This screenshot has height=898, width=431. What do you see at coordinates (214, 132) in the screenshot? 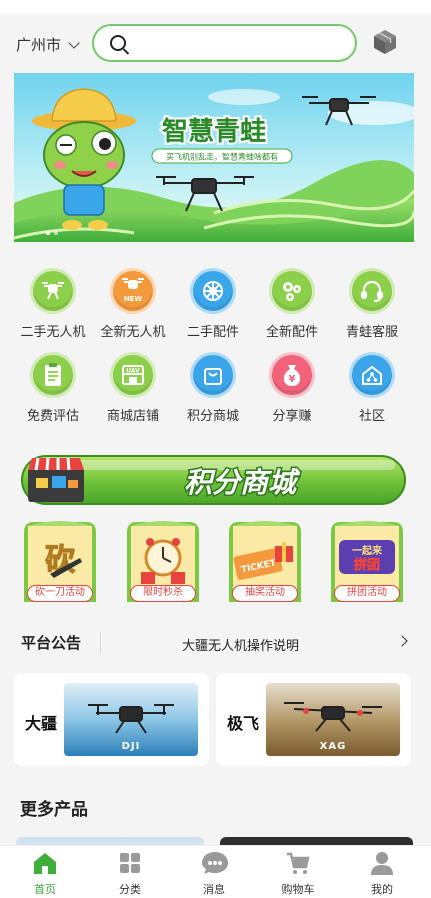
I see `banner-title: 智慧青蛙` at bounding box center [214, 132].